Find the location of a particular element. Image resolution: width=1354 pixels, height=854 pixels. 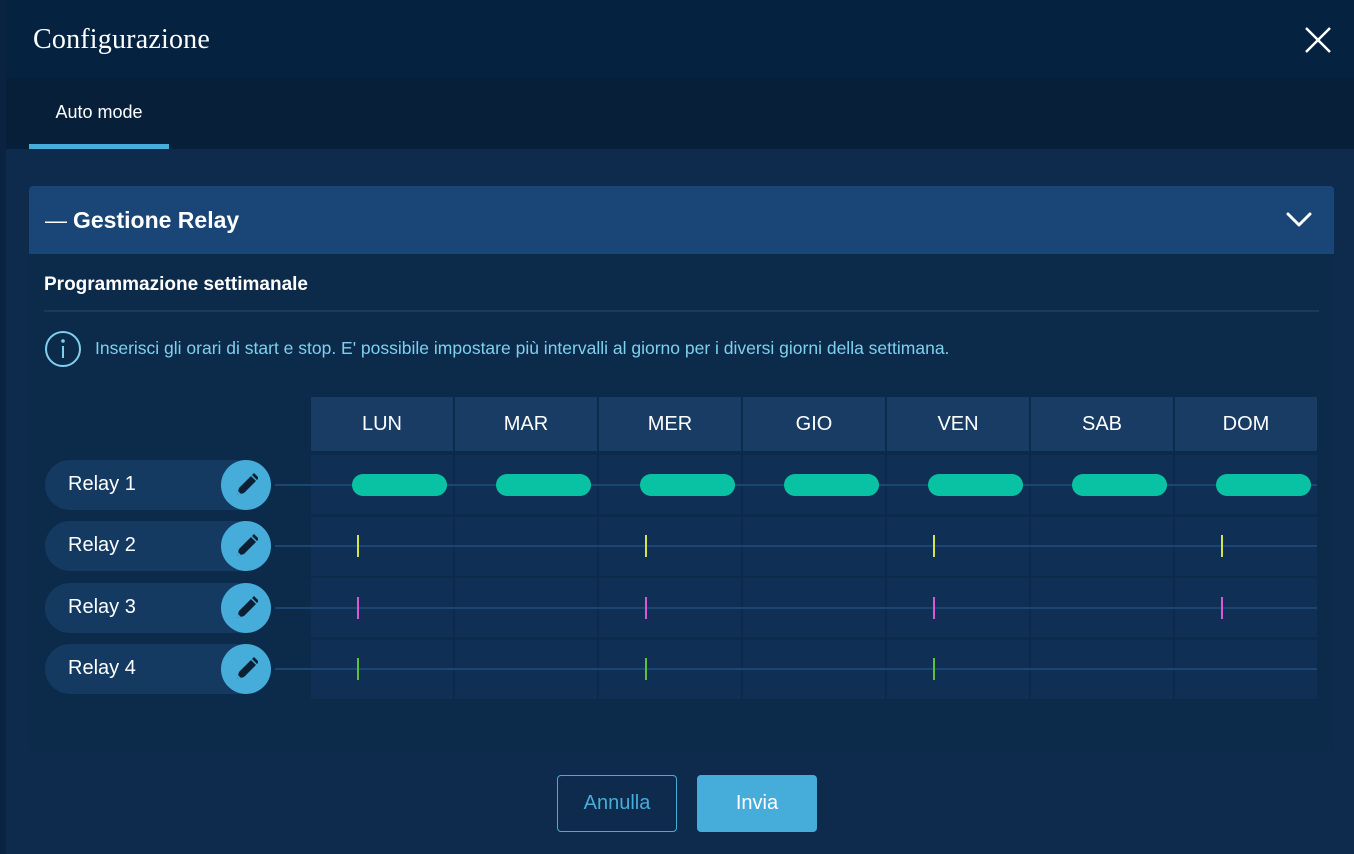

relay-row-1: Relay 1 is located at coordinates (158, 484).